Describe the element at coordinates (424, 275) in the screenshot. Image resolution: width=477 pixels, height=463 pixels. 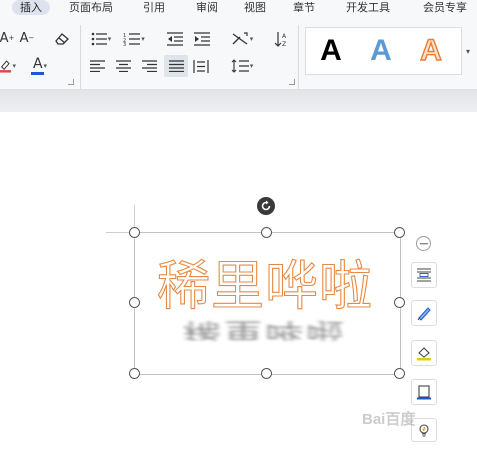
I see `text-wrap-icon` at that location.